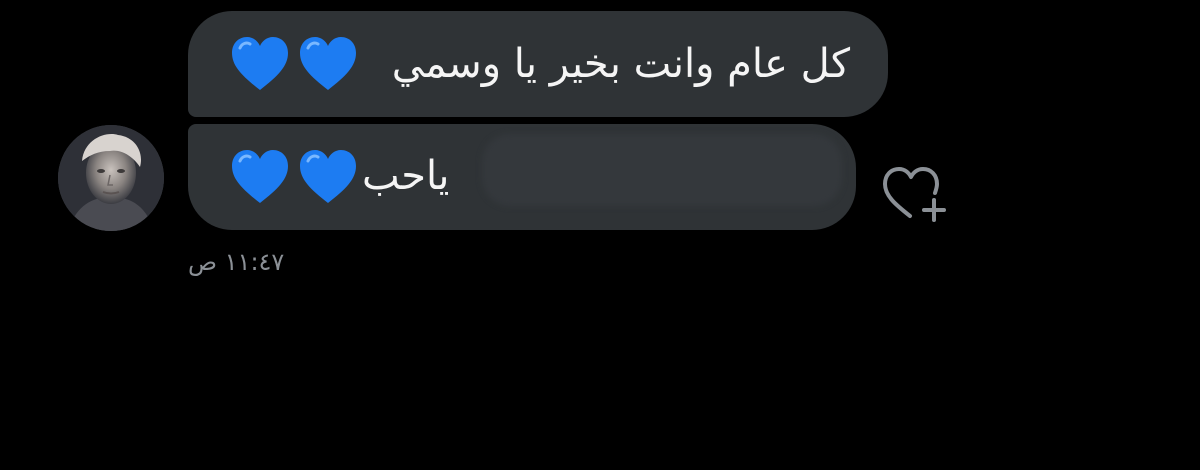 This screenshot has width=1200, height=470. I want to click on message-1-emojis, so click(294, 64).